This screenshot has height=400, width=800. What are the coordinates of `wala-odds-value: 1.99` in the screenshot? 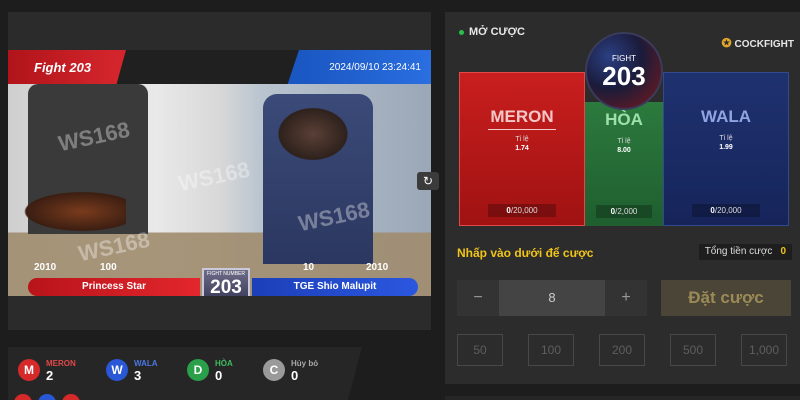 It's located at (726, 147).